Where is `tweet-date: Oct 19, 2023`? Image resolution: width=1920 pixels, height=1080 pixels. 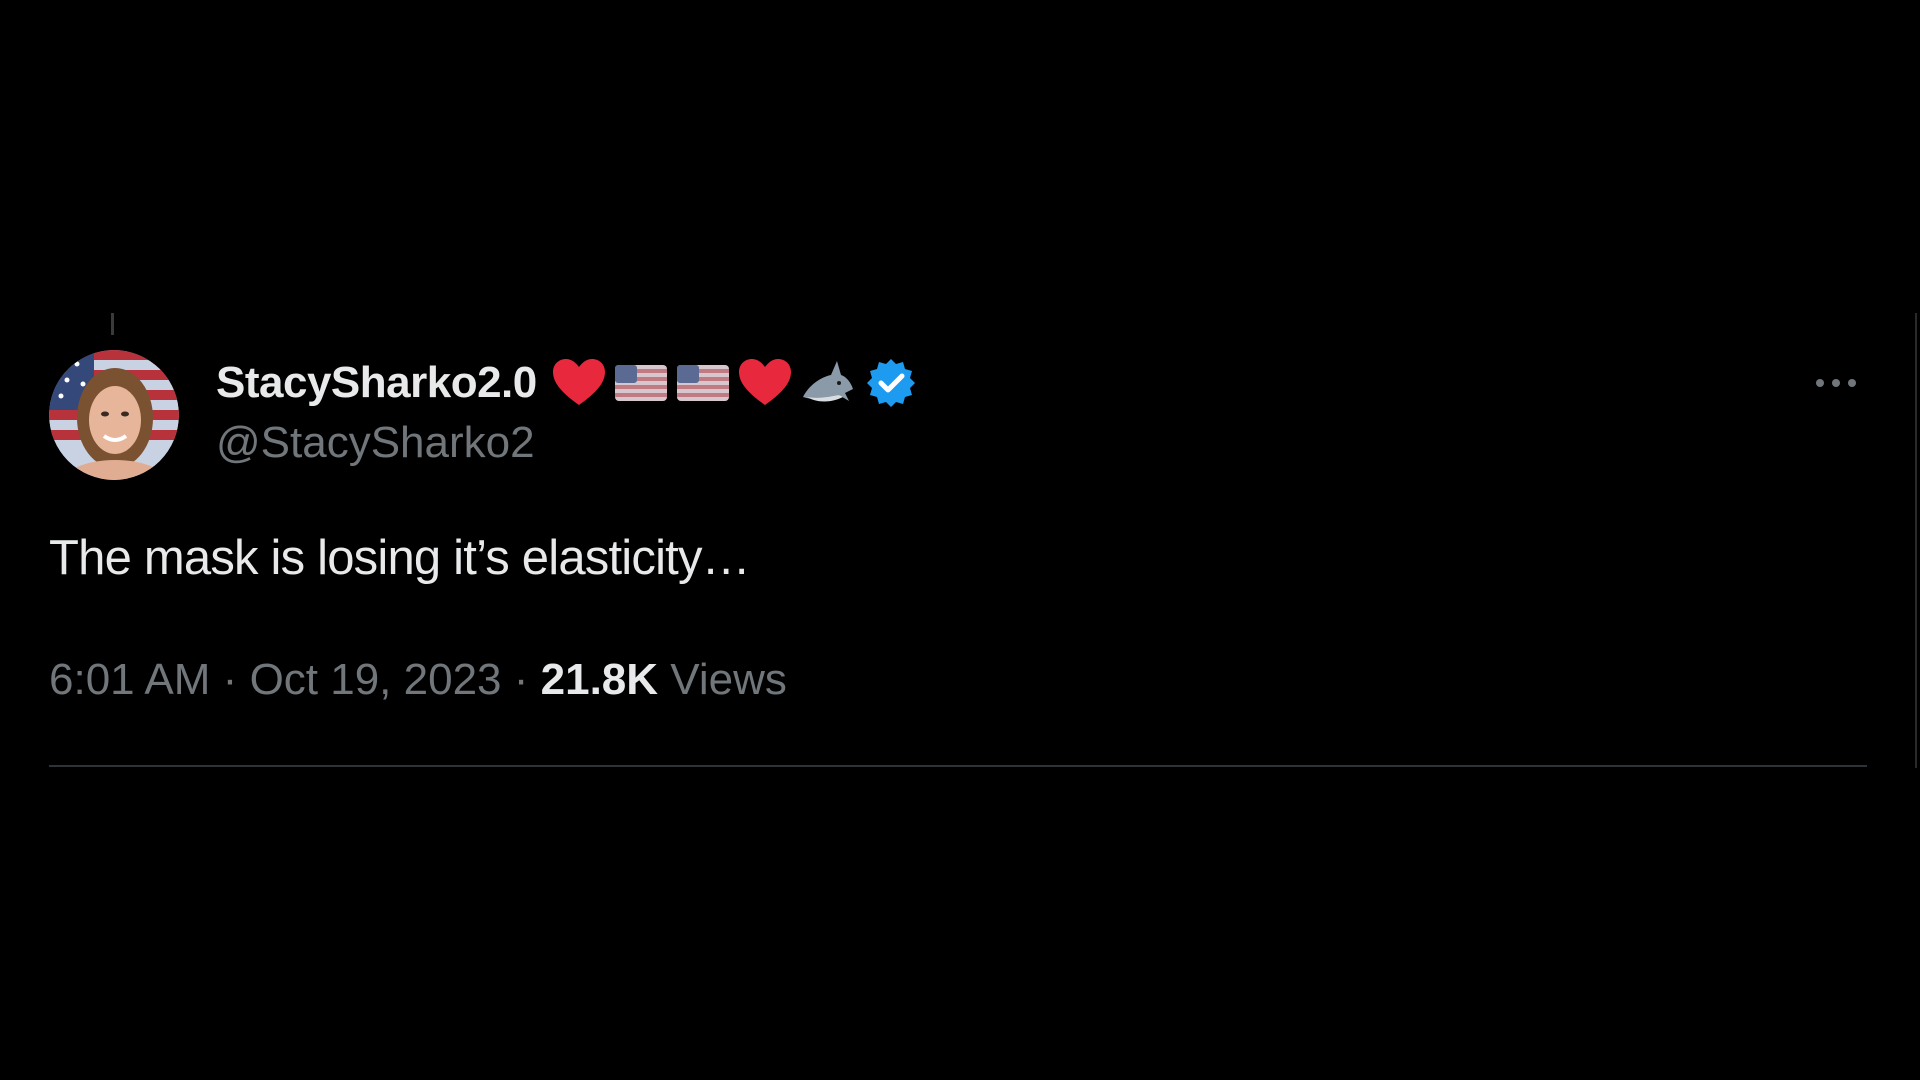
tweet-date: Oct 19, 2023 is located at coordinates (376, 679).